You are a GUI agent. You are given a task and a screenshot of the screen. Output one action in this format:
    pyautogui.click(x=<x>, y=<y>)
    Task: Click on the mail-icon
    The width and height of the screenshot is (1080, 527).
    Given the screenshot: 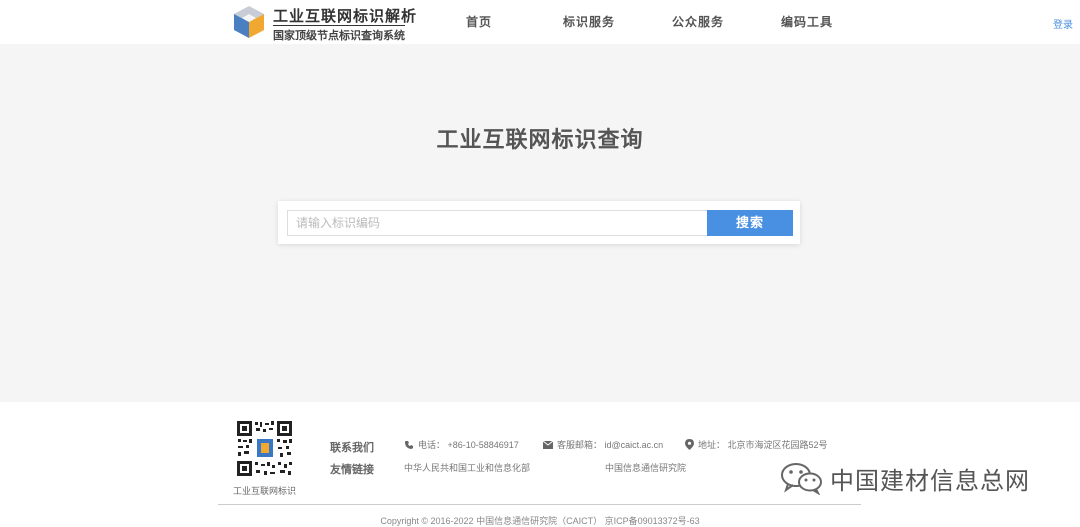 What is the action you would take?
    pyautogui.click(x=548, y=444)
    